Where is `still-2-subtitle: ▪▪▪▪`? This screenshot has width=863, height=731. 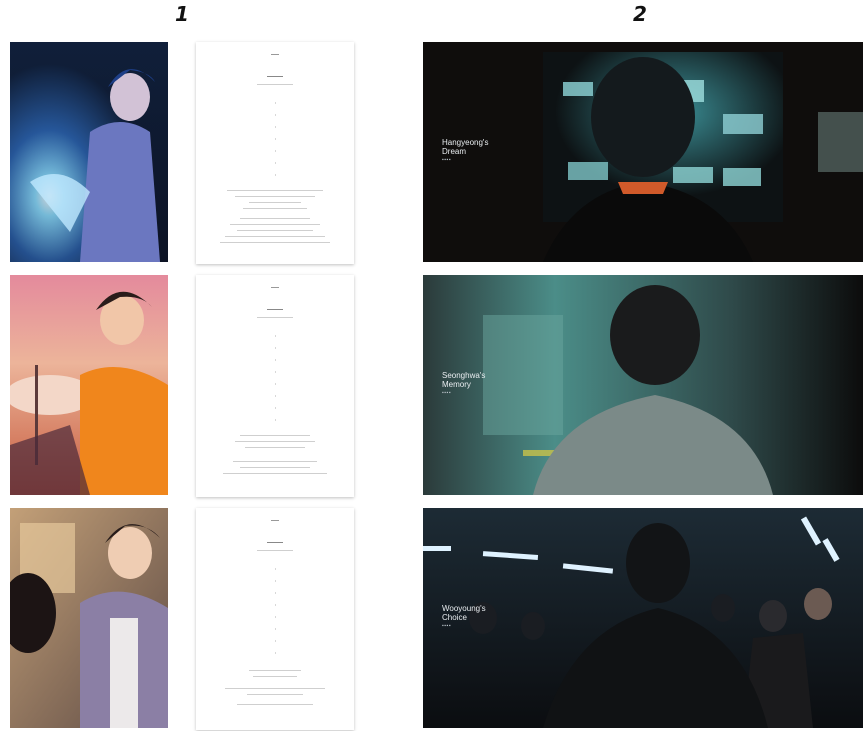
still-2-subtitle: ▪▪▪▪ is located at coordinates (447, 393).